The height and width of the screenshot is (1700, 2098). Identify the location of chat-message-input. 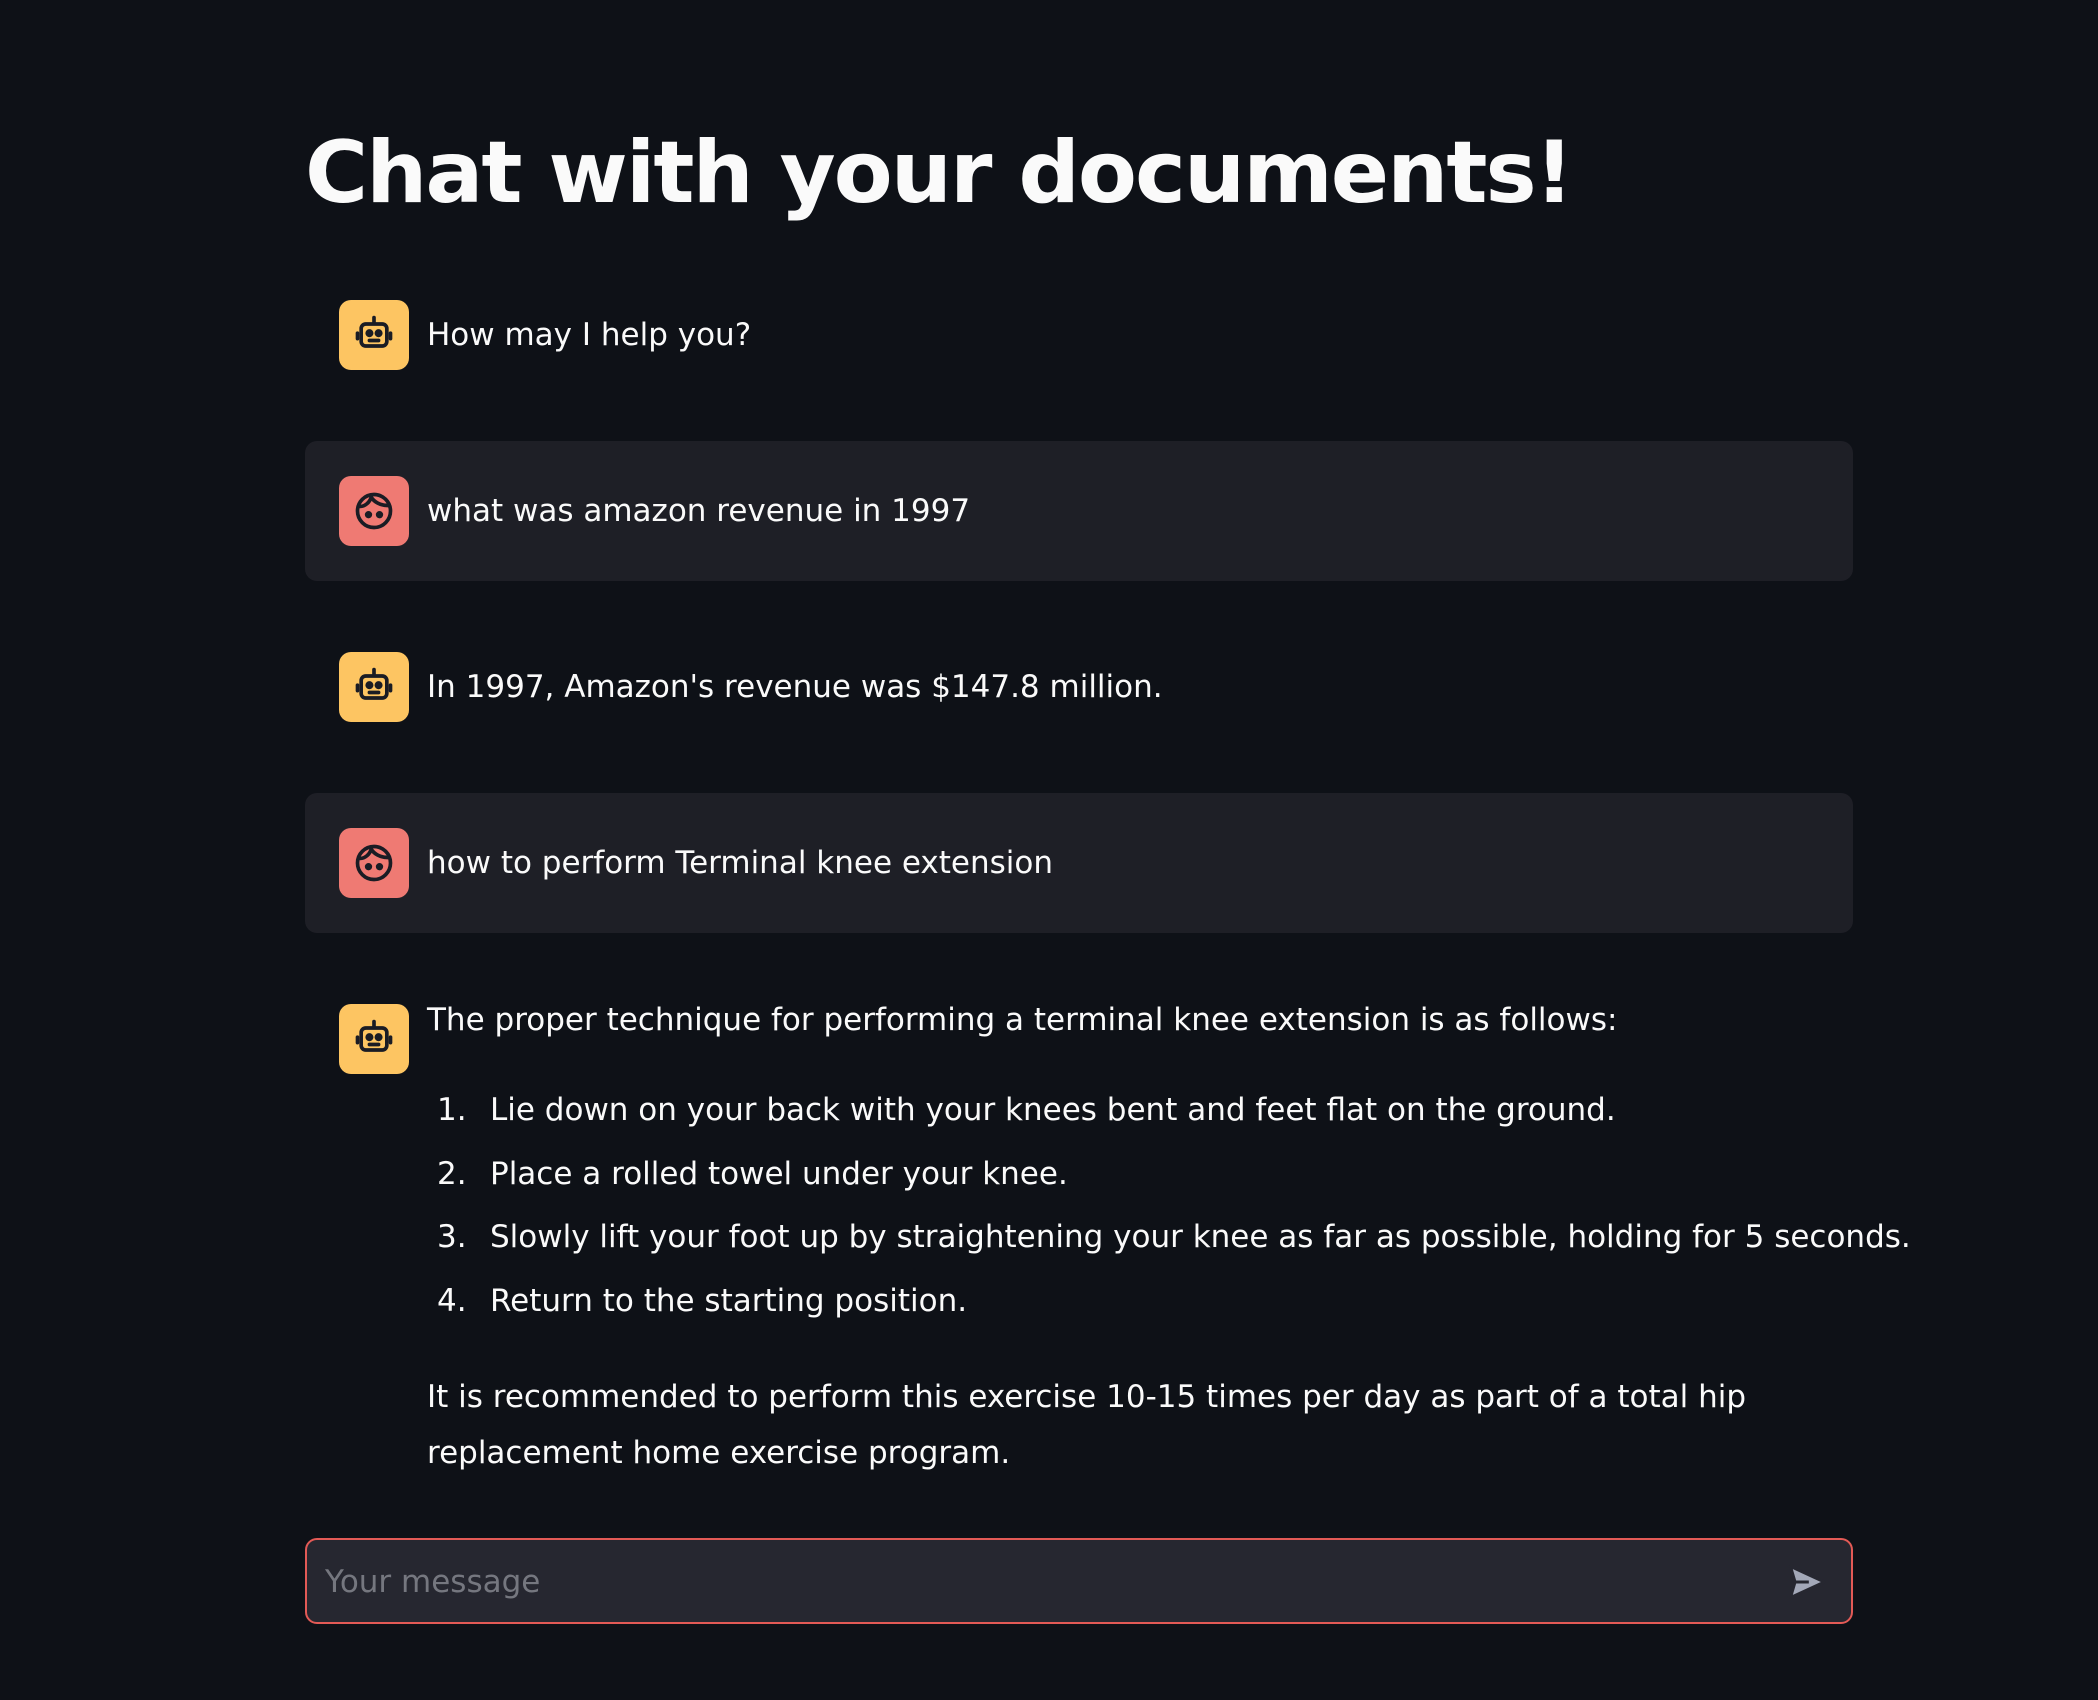
(1035, 1582).